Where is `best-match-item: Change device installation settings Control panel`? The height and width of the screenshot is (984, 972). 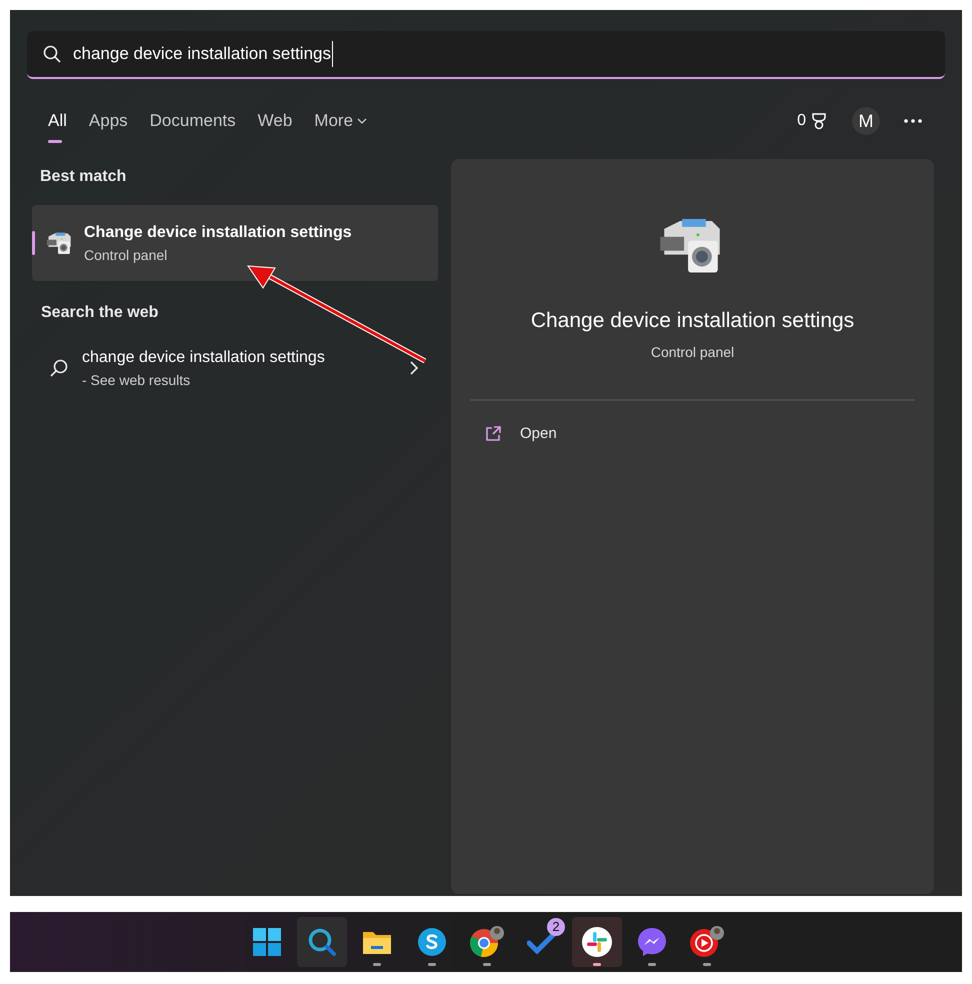 best-match-item: Change device installation settings Control panel is located at coordinates (235, 243).